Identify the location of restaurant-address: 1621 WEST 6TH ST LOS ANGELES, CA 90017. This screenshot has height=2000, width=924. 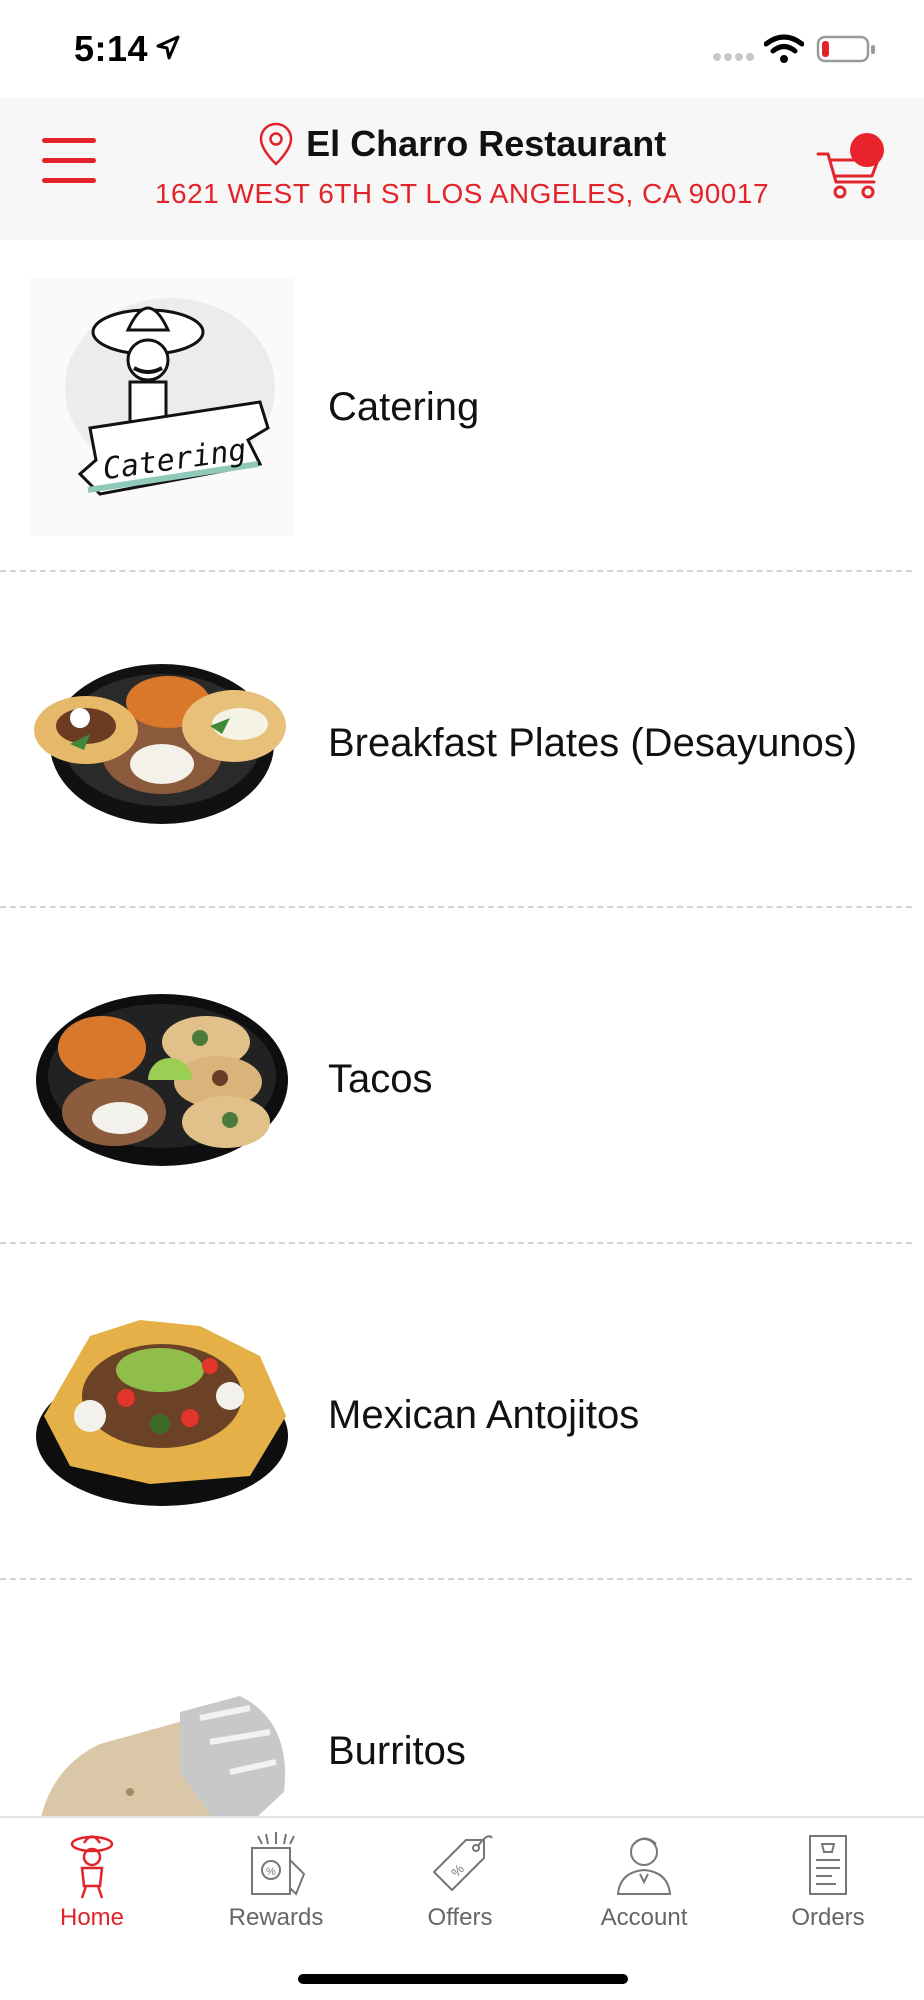
(462, 193).